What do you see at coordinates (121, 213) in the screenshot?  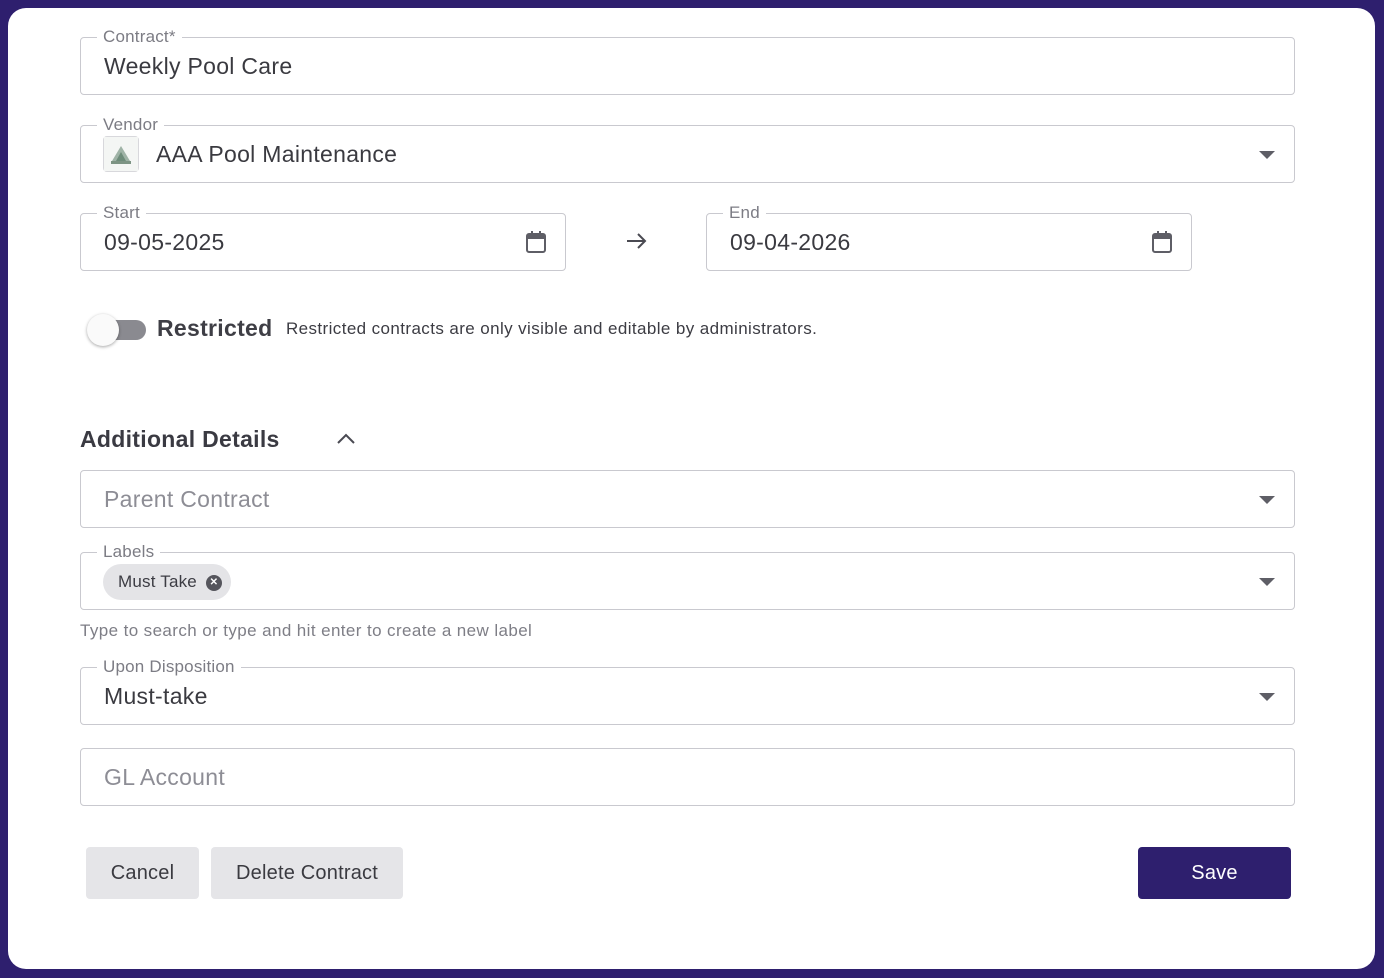 I see `start-label: Start` at bounding box center [121, 213].